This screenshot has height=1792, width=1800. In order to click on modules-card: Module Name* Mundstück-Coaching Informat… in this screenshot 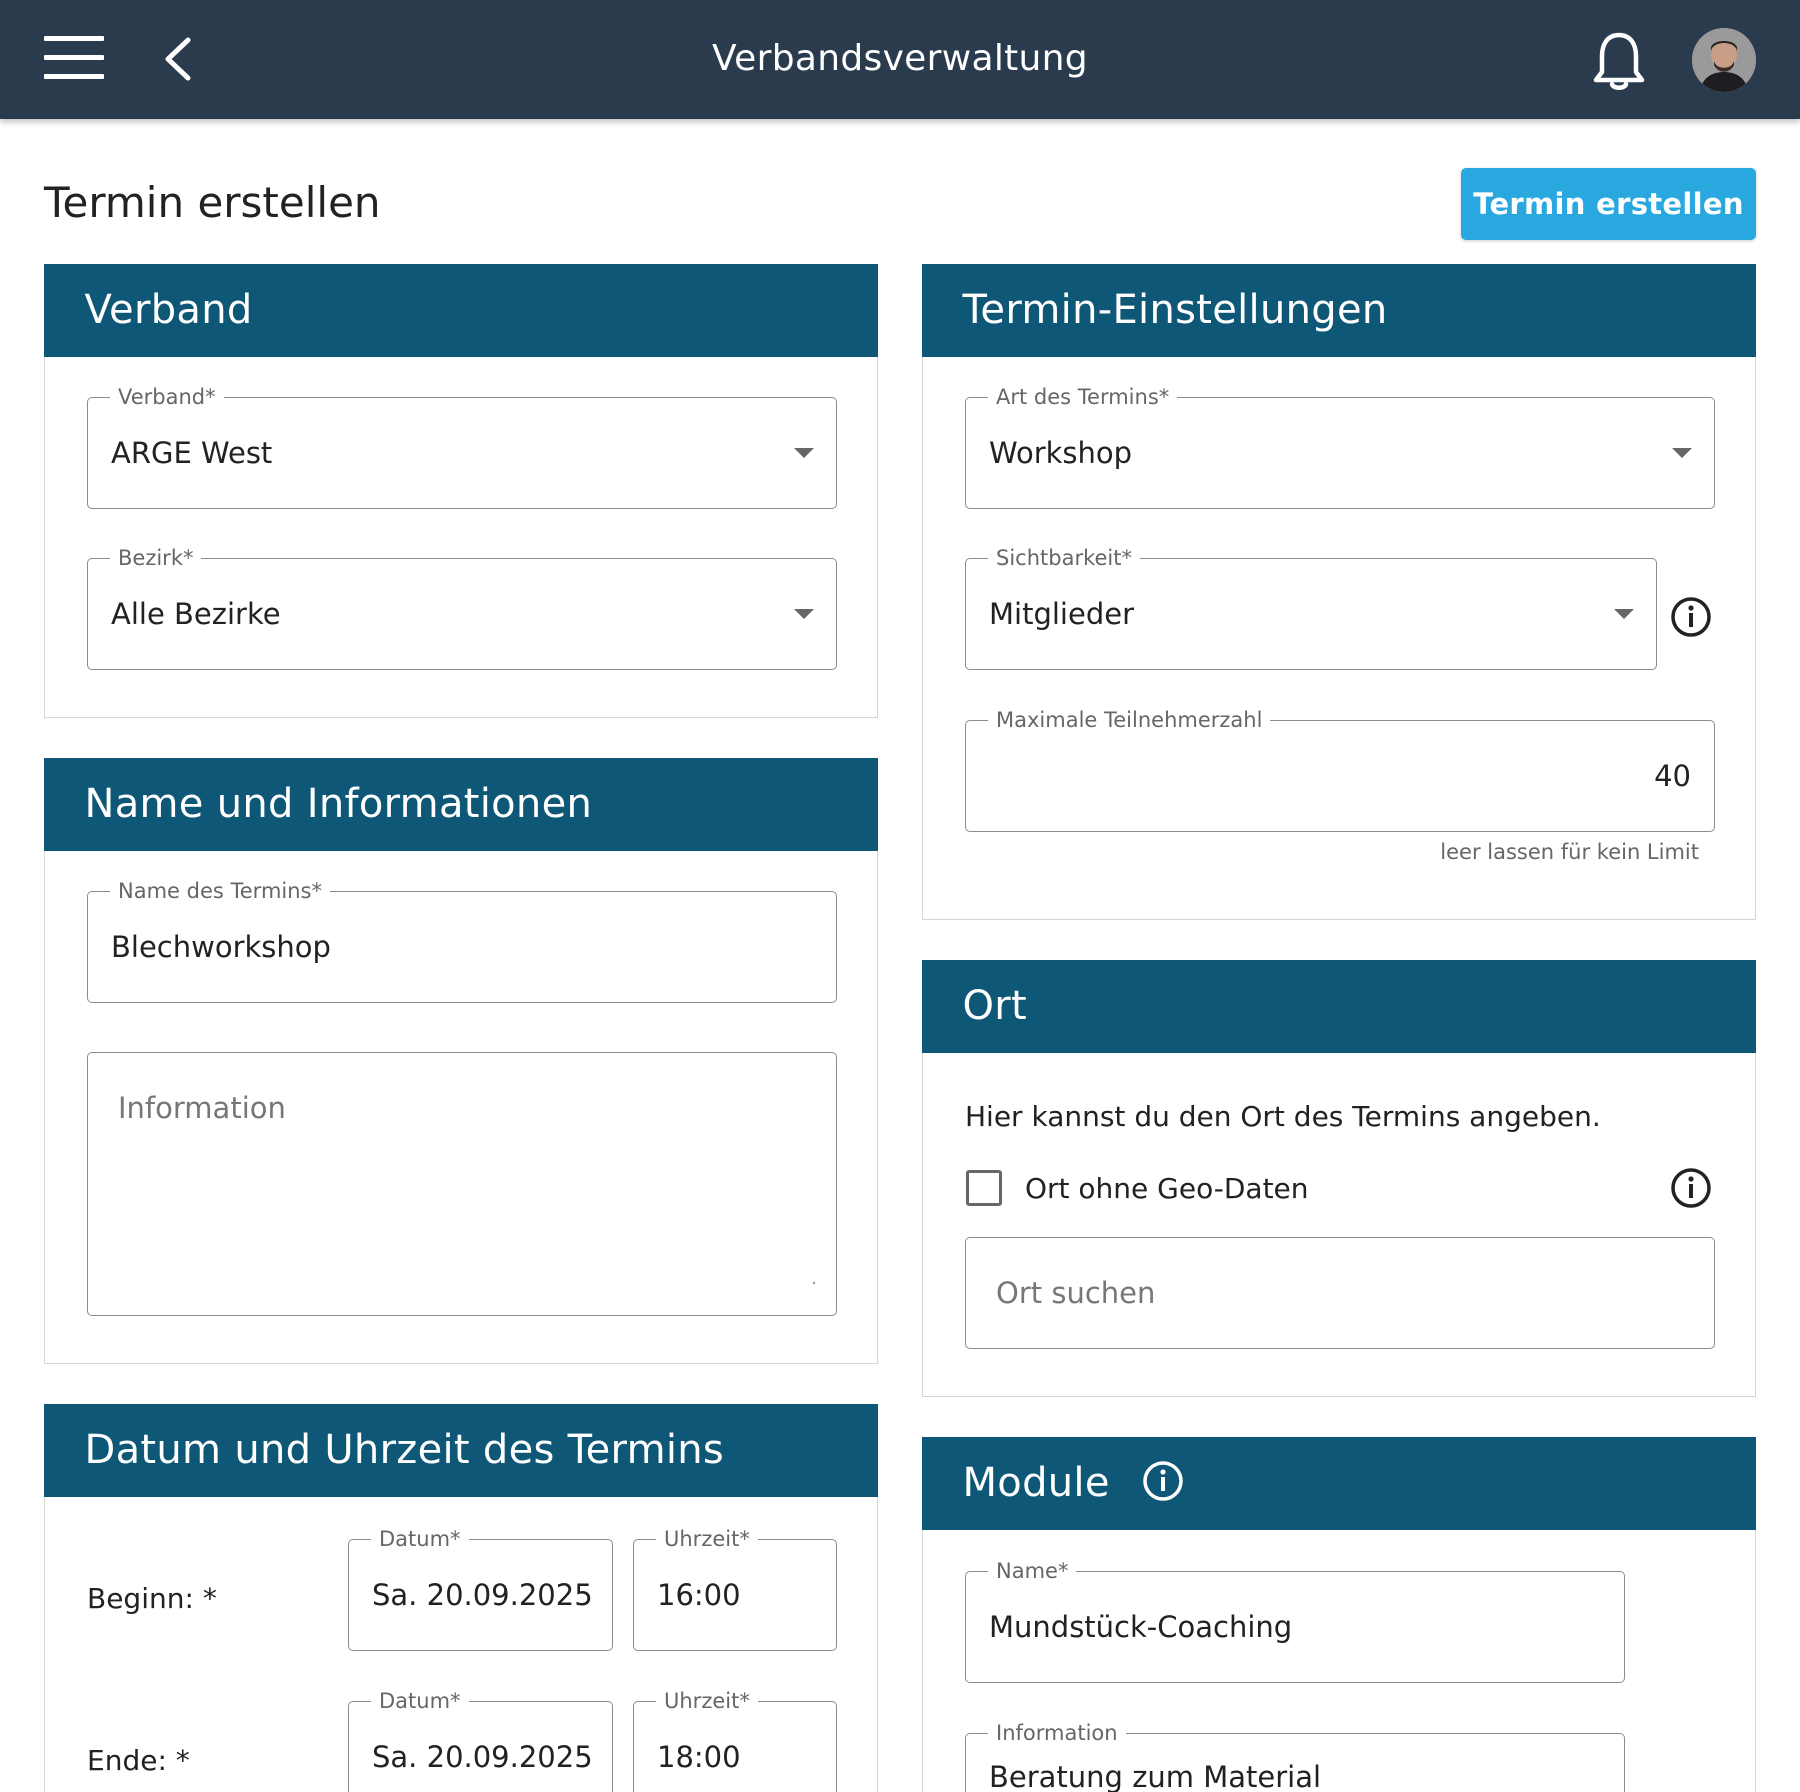, I will do `click(1338, 1614)`.